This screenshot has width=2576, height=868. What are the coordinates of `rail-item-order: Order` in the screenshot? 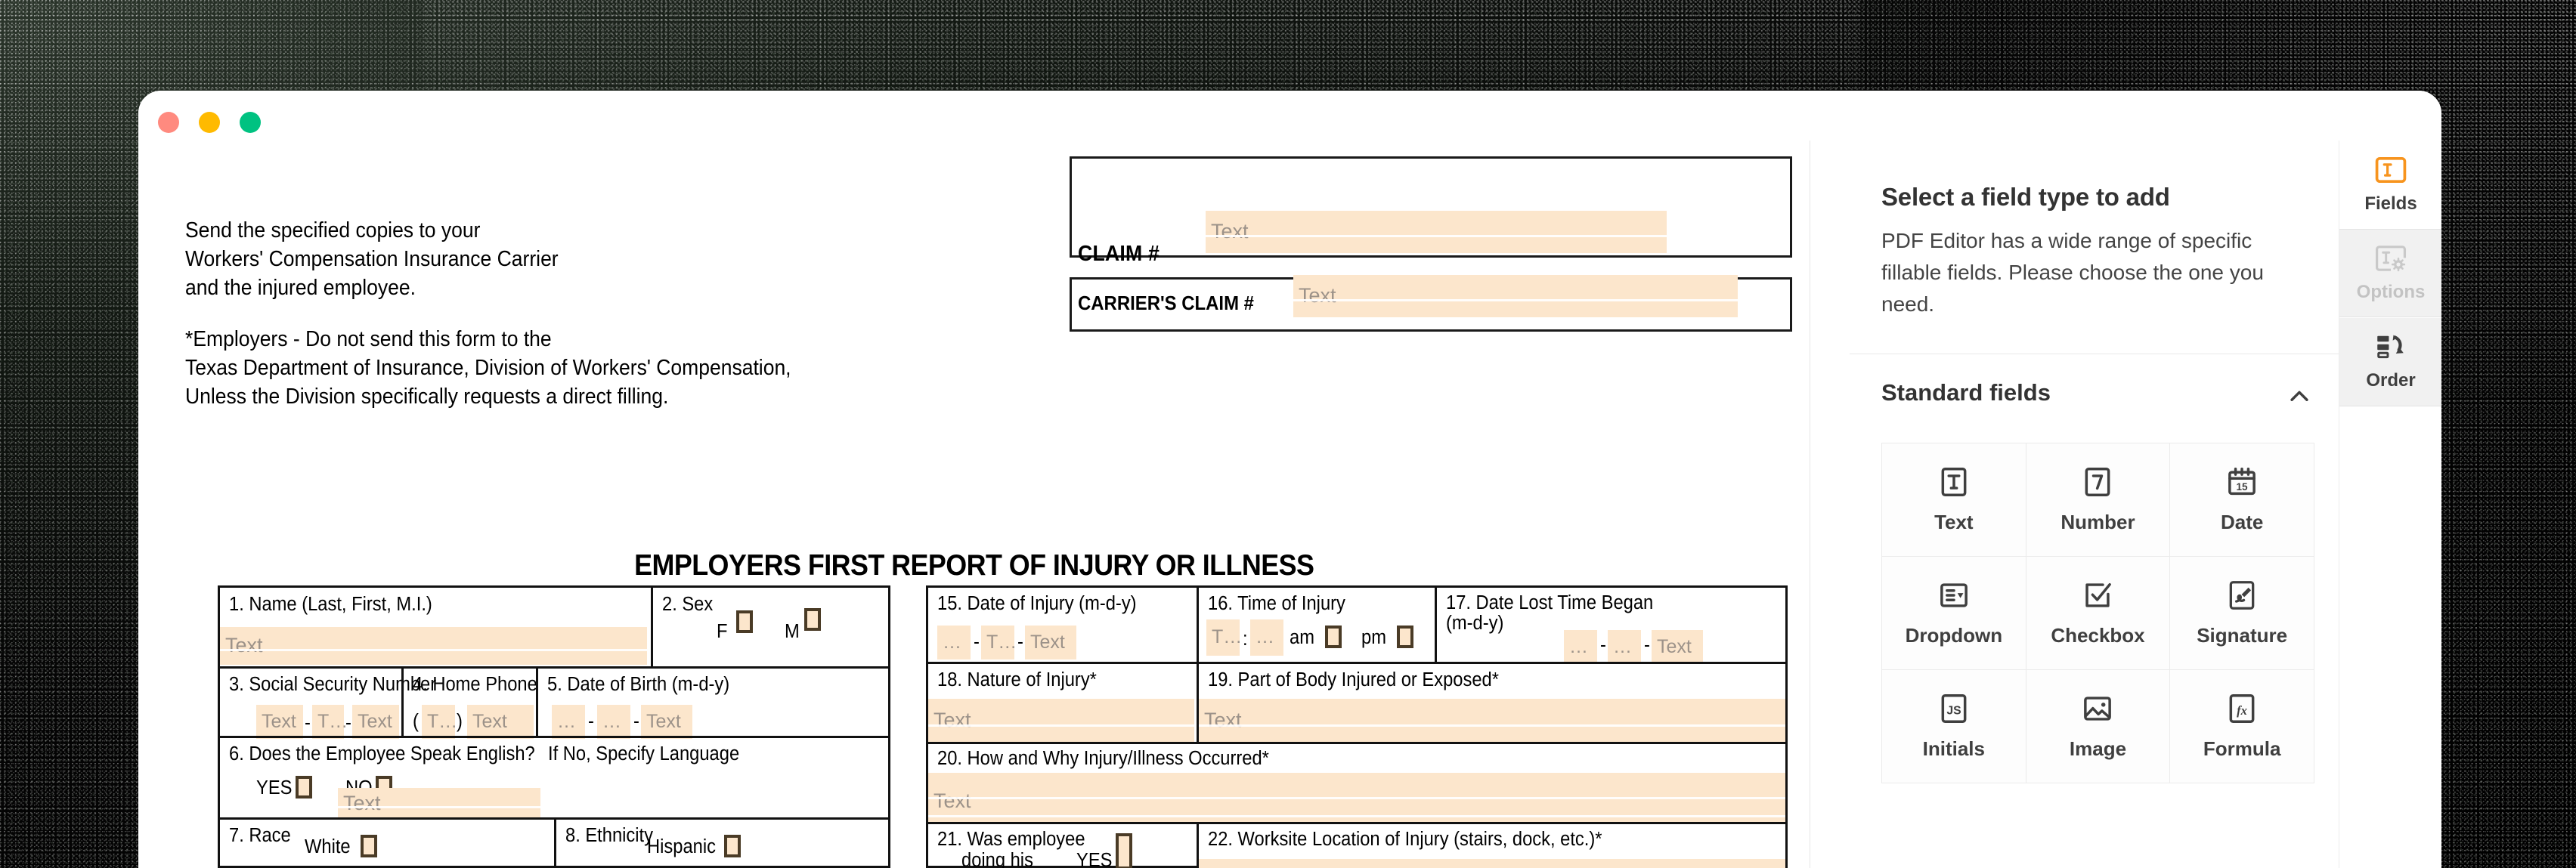 It's located at (2390, 362).